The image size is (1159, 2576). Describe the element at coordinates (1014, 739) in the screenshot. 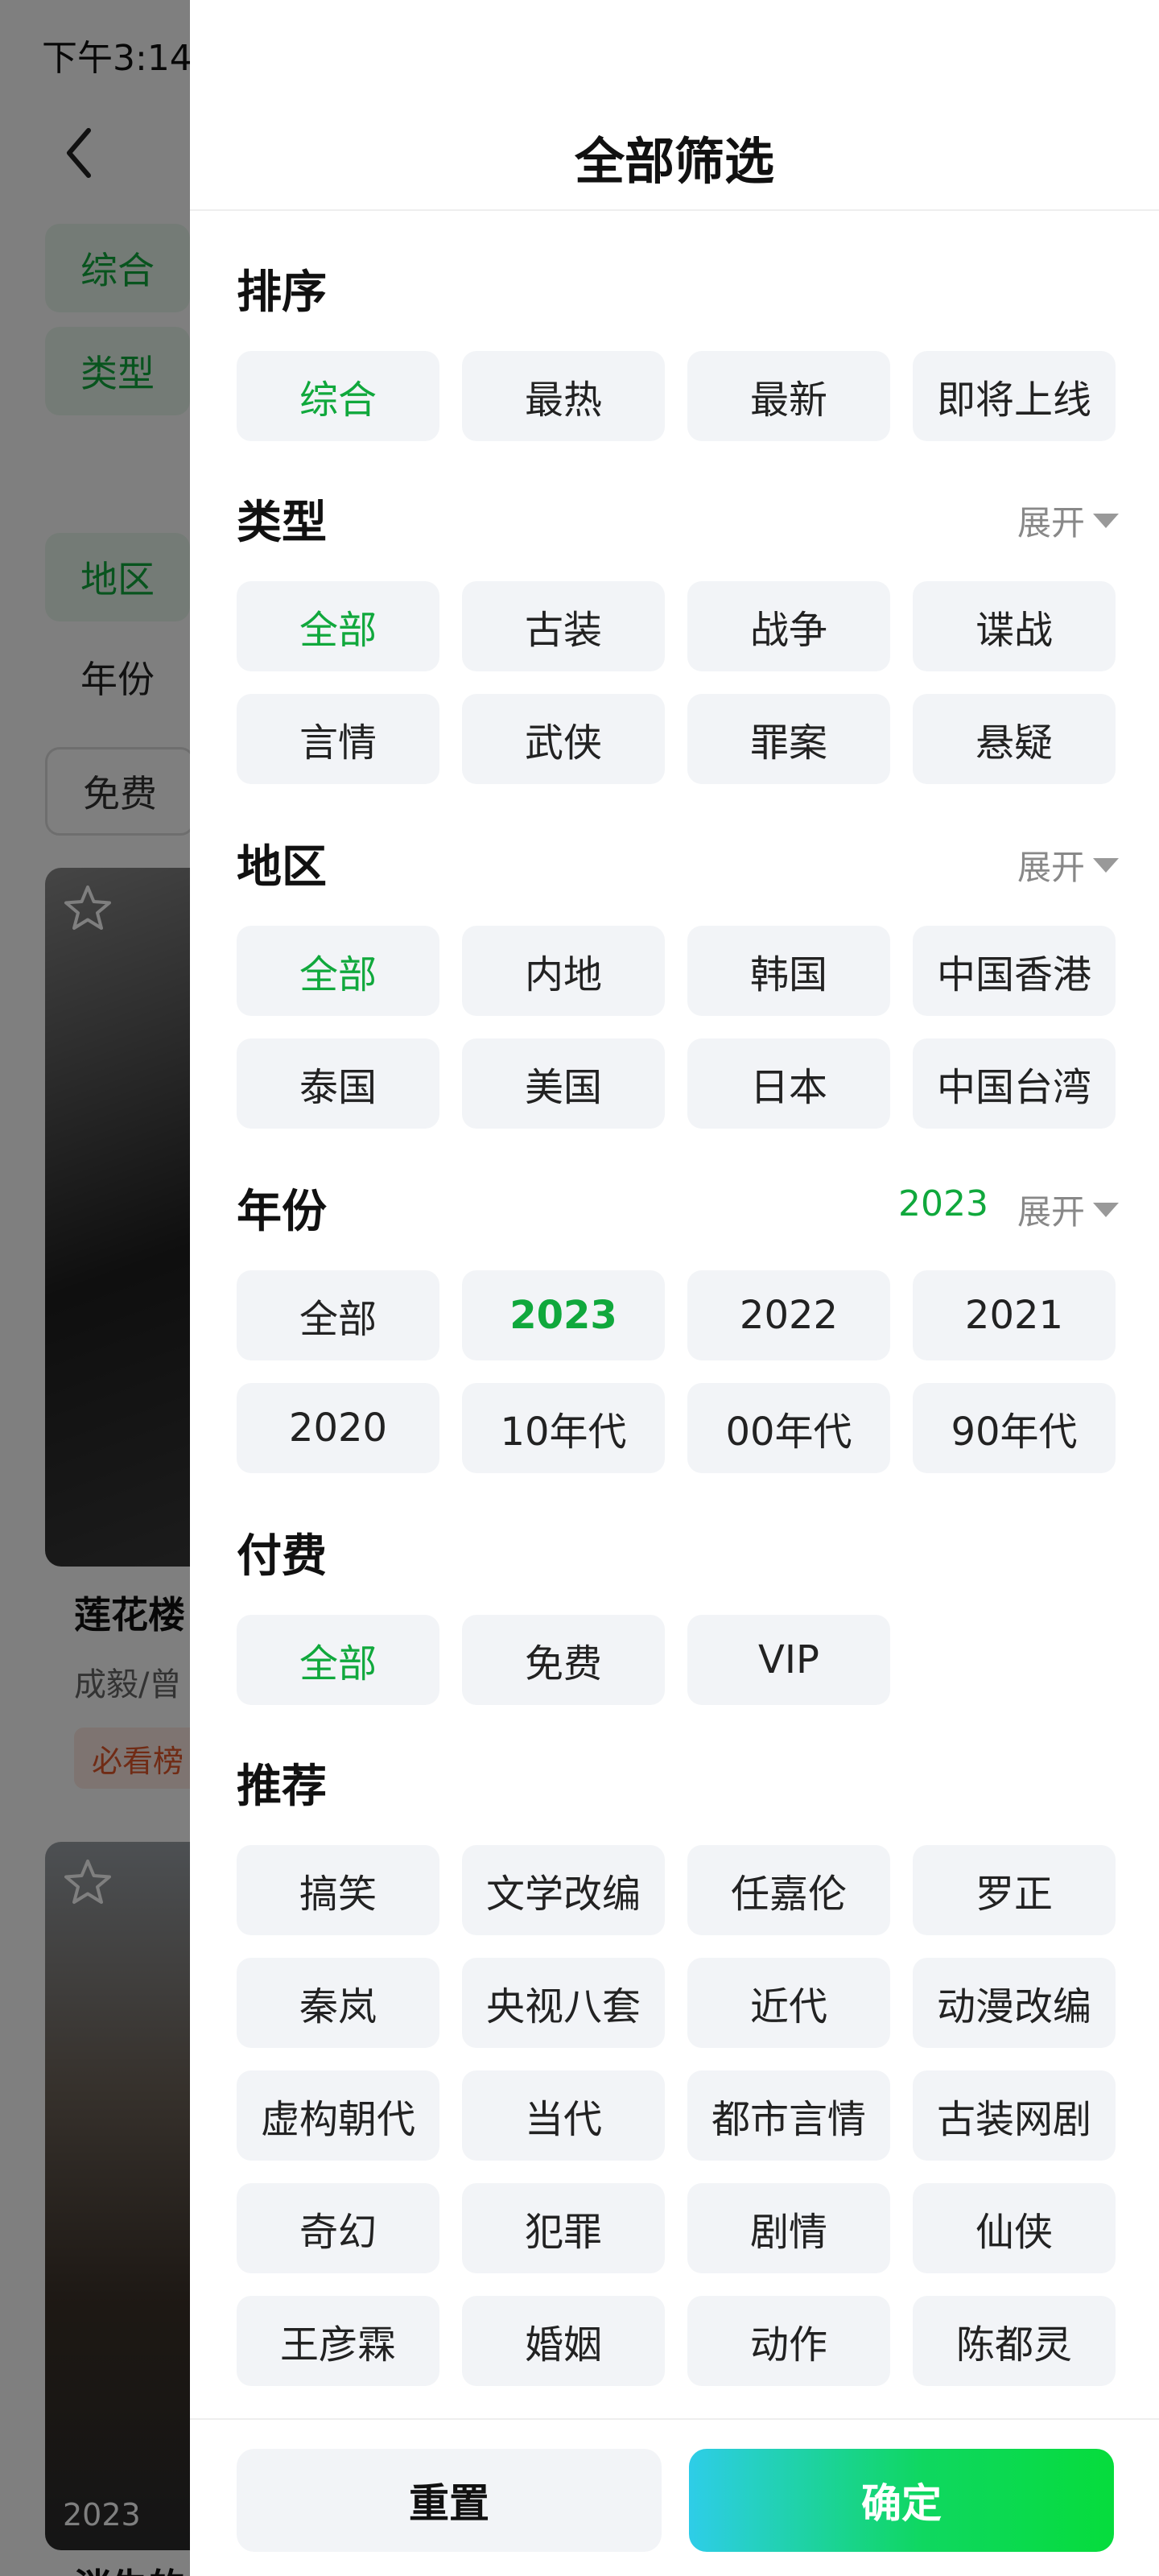

I see `chip-genre: 悬疑` at that location.